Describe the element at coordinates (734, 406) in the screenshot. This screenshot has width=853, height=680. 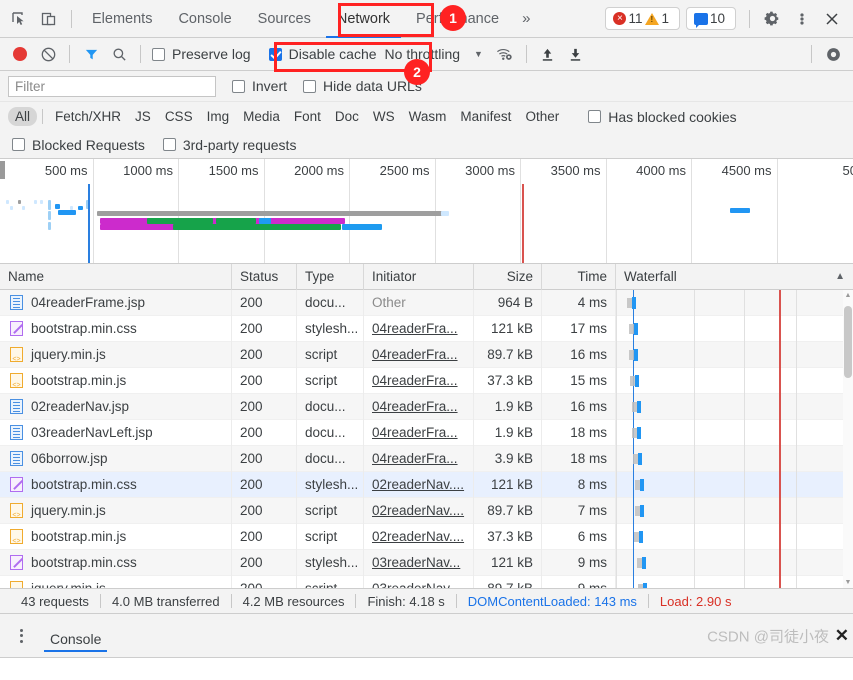
I see `waterfall-cell` at that location.